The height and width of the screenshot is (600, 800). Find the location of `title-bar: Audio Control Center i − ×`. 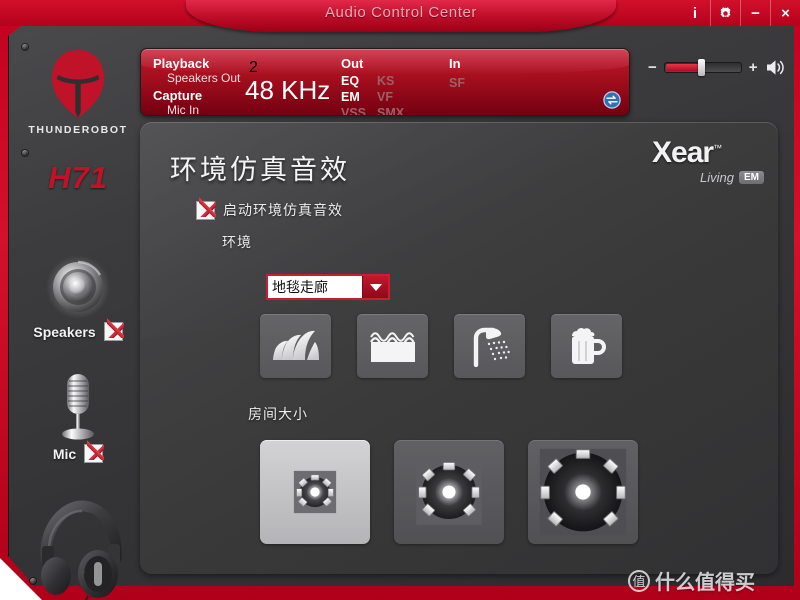

title-bar: Audio Control Center i − × is located at coordinates (400, 16).